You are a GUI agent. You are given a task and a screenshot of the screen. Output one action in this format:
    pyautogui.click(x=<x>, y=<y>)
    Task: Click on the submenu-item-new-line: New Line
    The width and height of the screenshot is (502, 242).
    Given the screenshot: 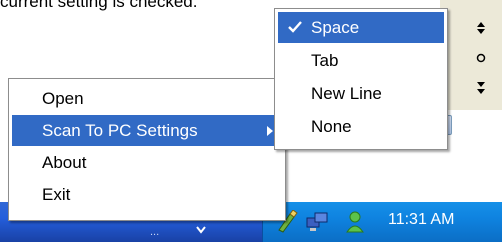 What is the action you would take?
    pyautogui.click(x=361, y=93)
    